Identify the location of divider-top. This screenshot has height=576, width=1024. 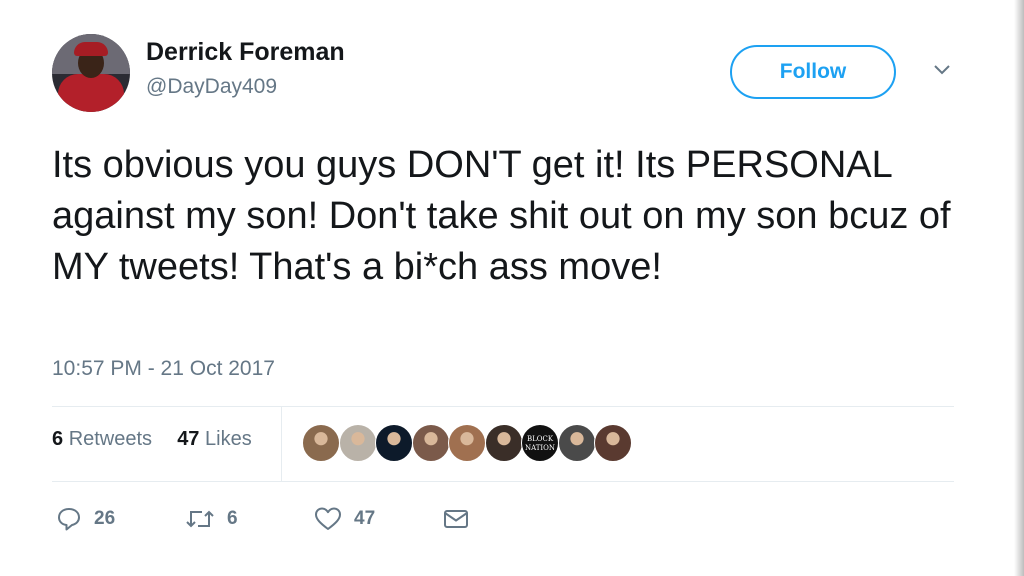
(503, 406).